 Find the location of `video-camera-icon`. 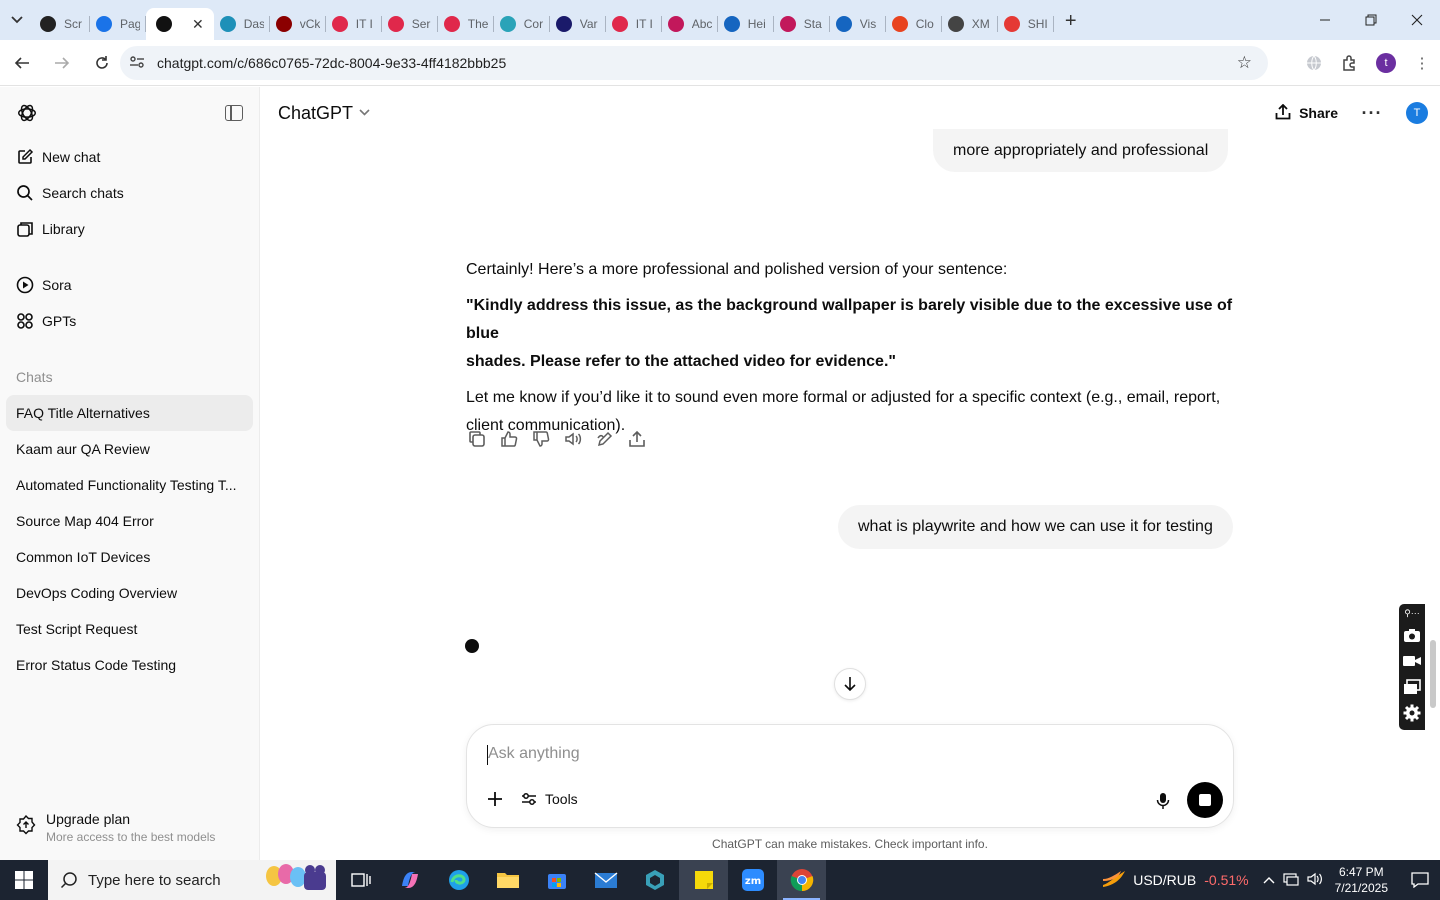

video-camera-icon is located at coordinates (1412, 661).